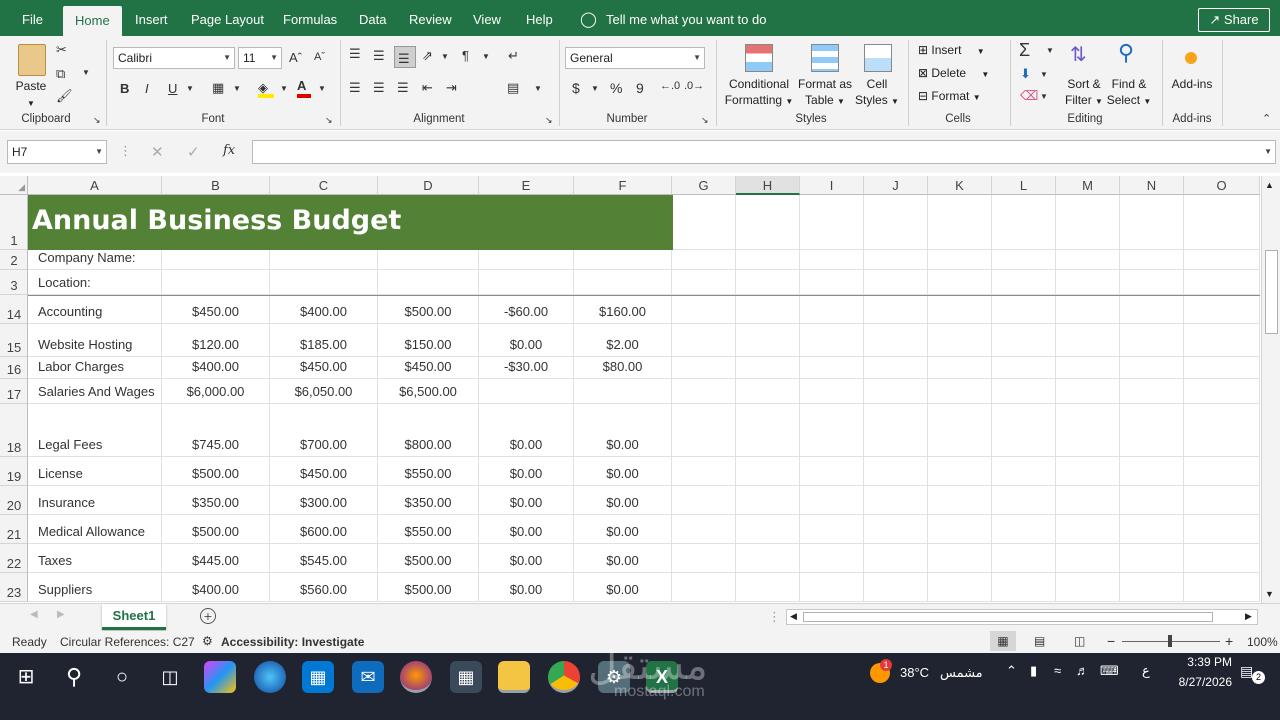 Image resolution: width=1280 pixels, height=720 pixels. I want to click on cell-e23: $0.00, so click(526, 587).